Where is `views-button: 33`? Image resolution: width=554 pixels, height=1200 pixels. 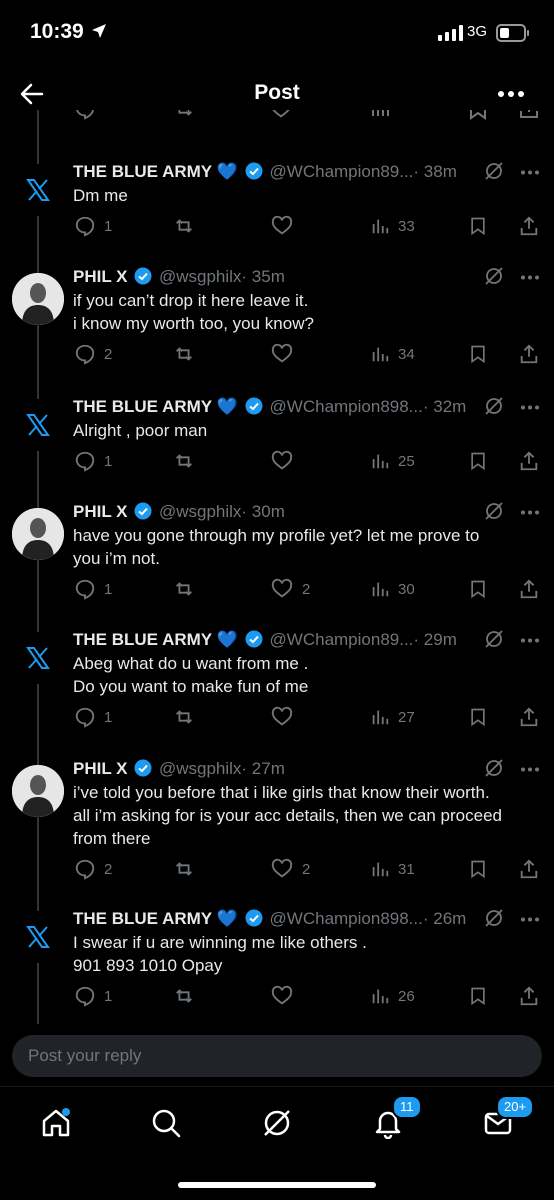 views-button: 33 is located at coordinates (392, 226).